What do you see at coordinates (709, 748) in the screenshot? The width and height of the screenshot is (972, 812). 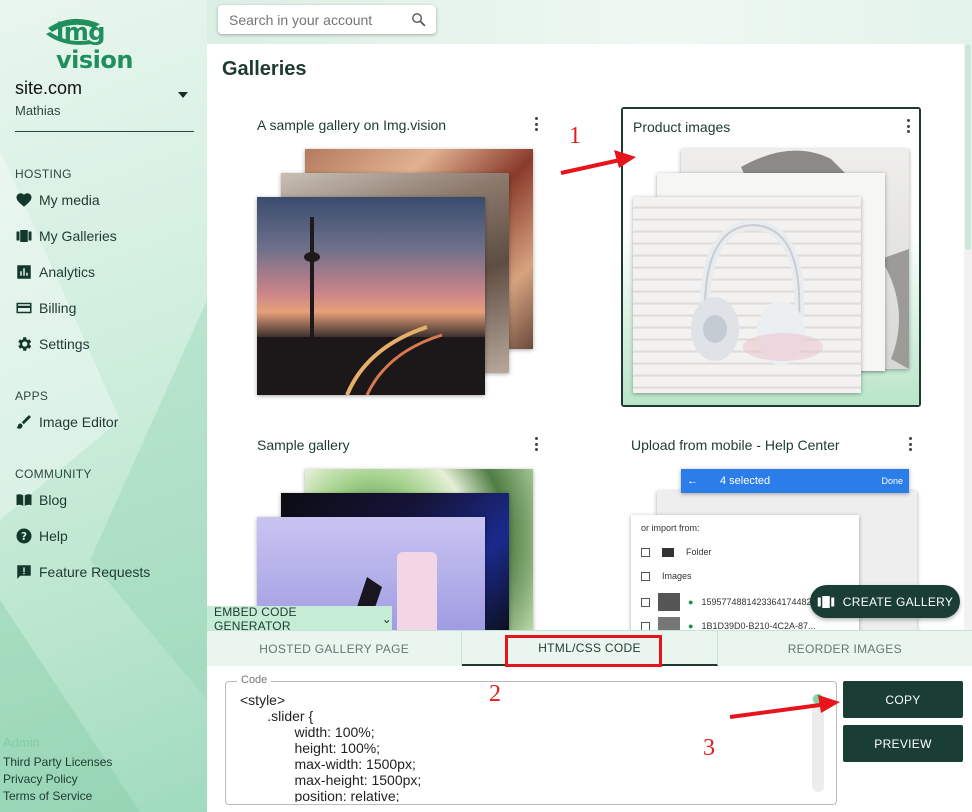 I see `annotation-step-3: 3` at bounding box center [709, 748].